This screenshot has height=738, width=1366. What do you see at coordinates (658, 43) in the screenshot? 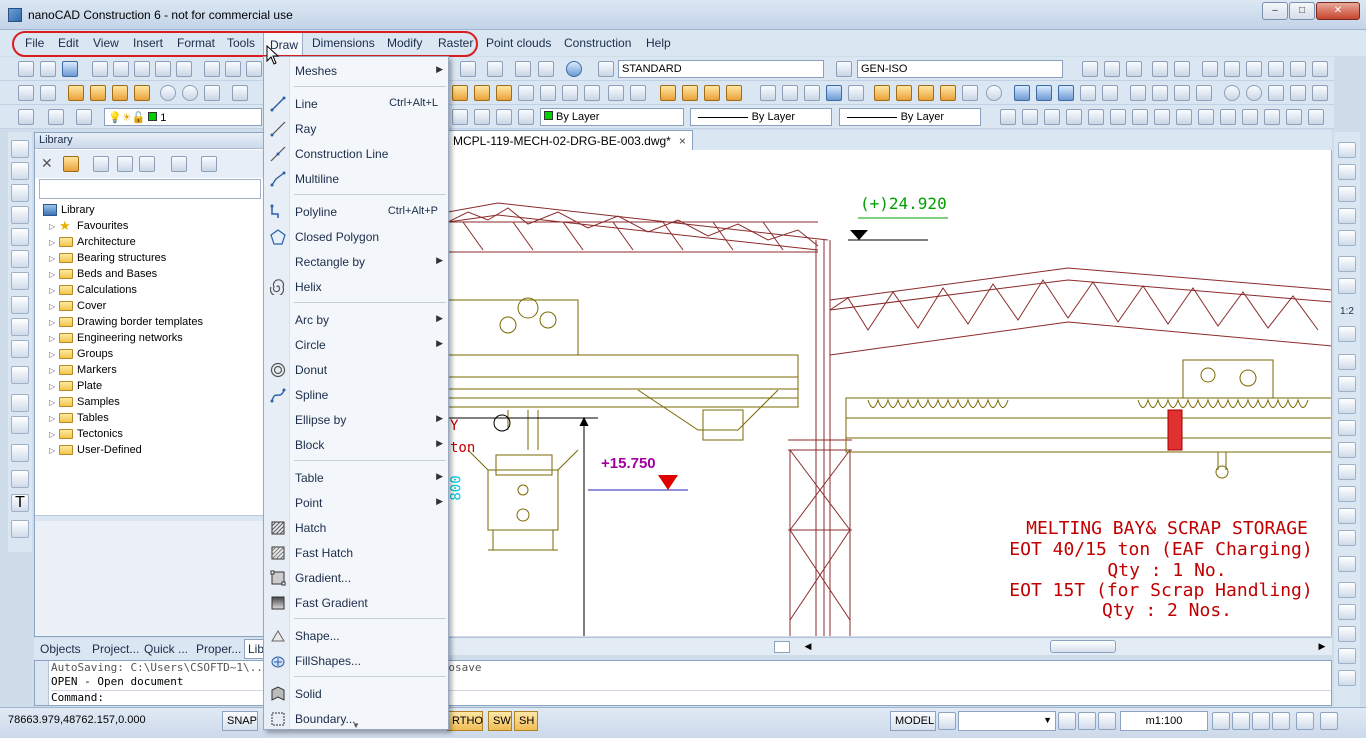
I see `menu-help: Help` at bounding box center [658, 43].